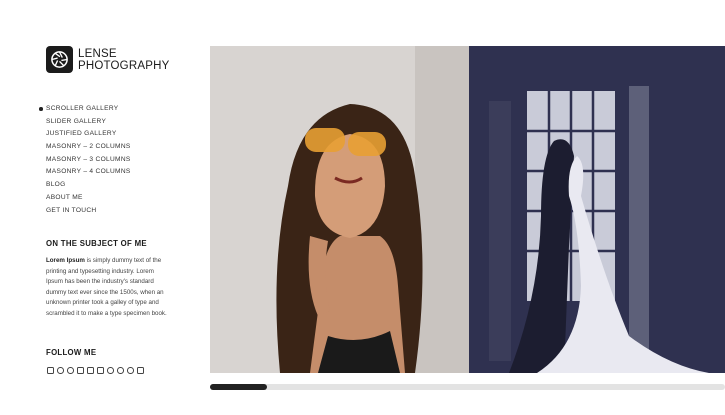  Describe the element at coordinates (100, 370) in the screenshot. I see `tumblr-icon` at that location.